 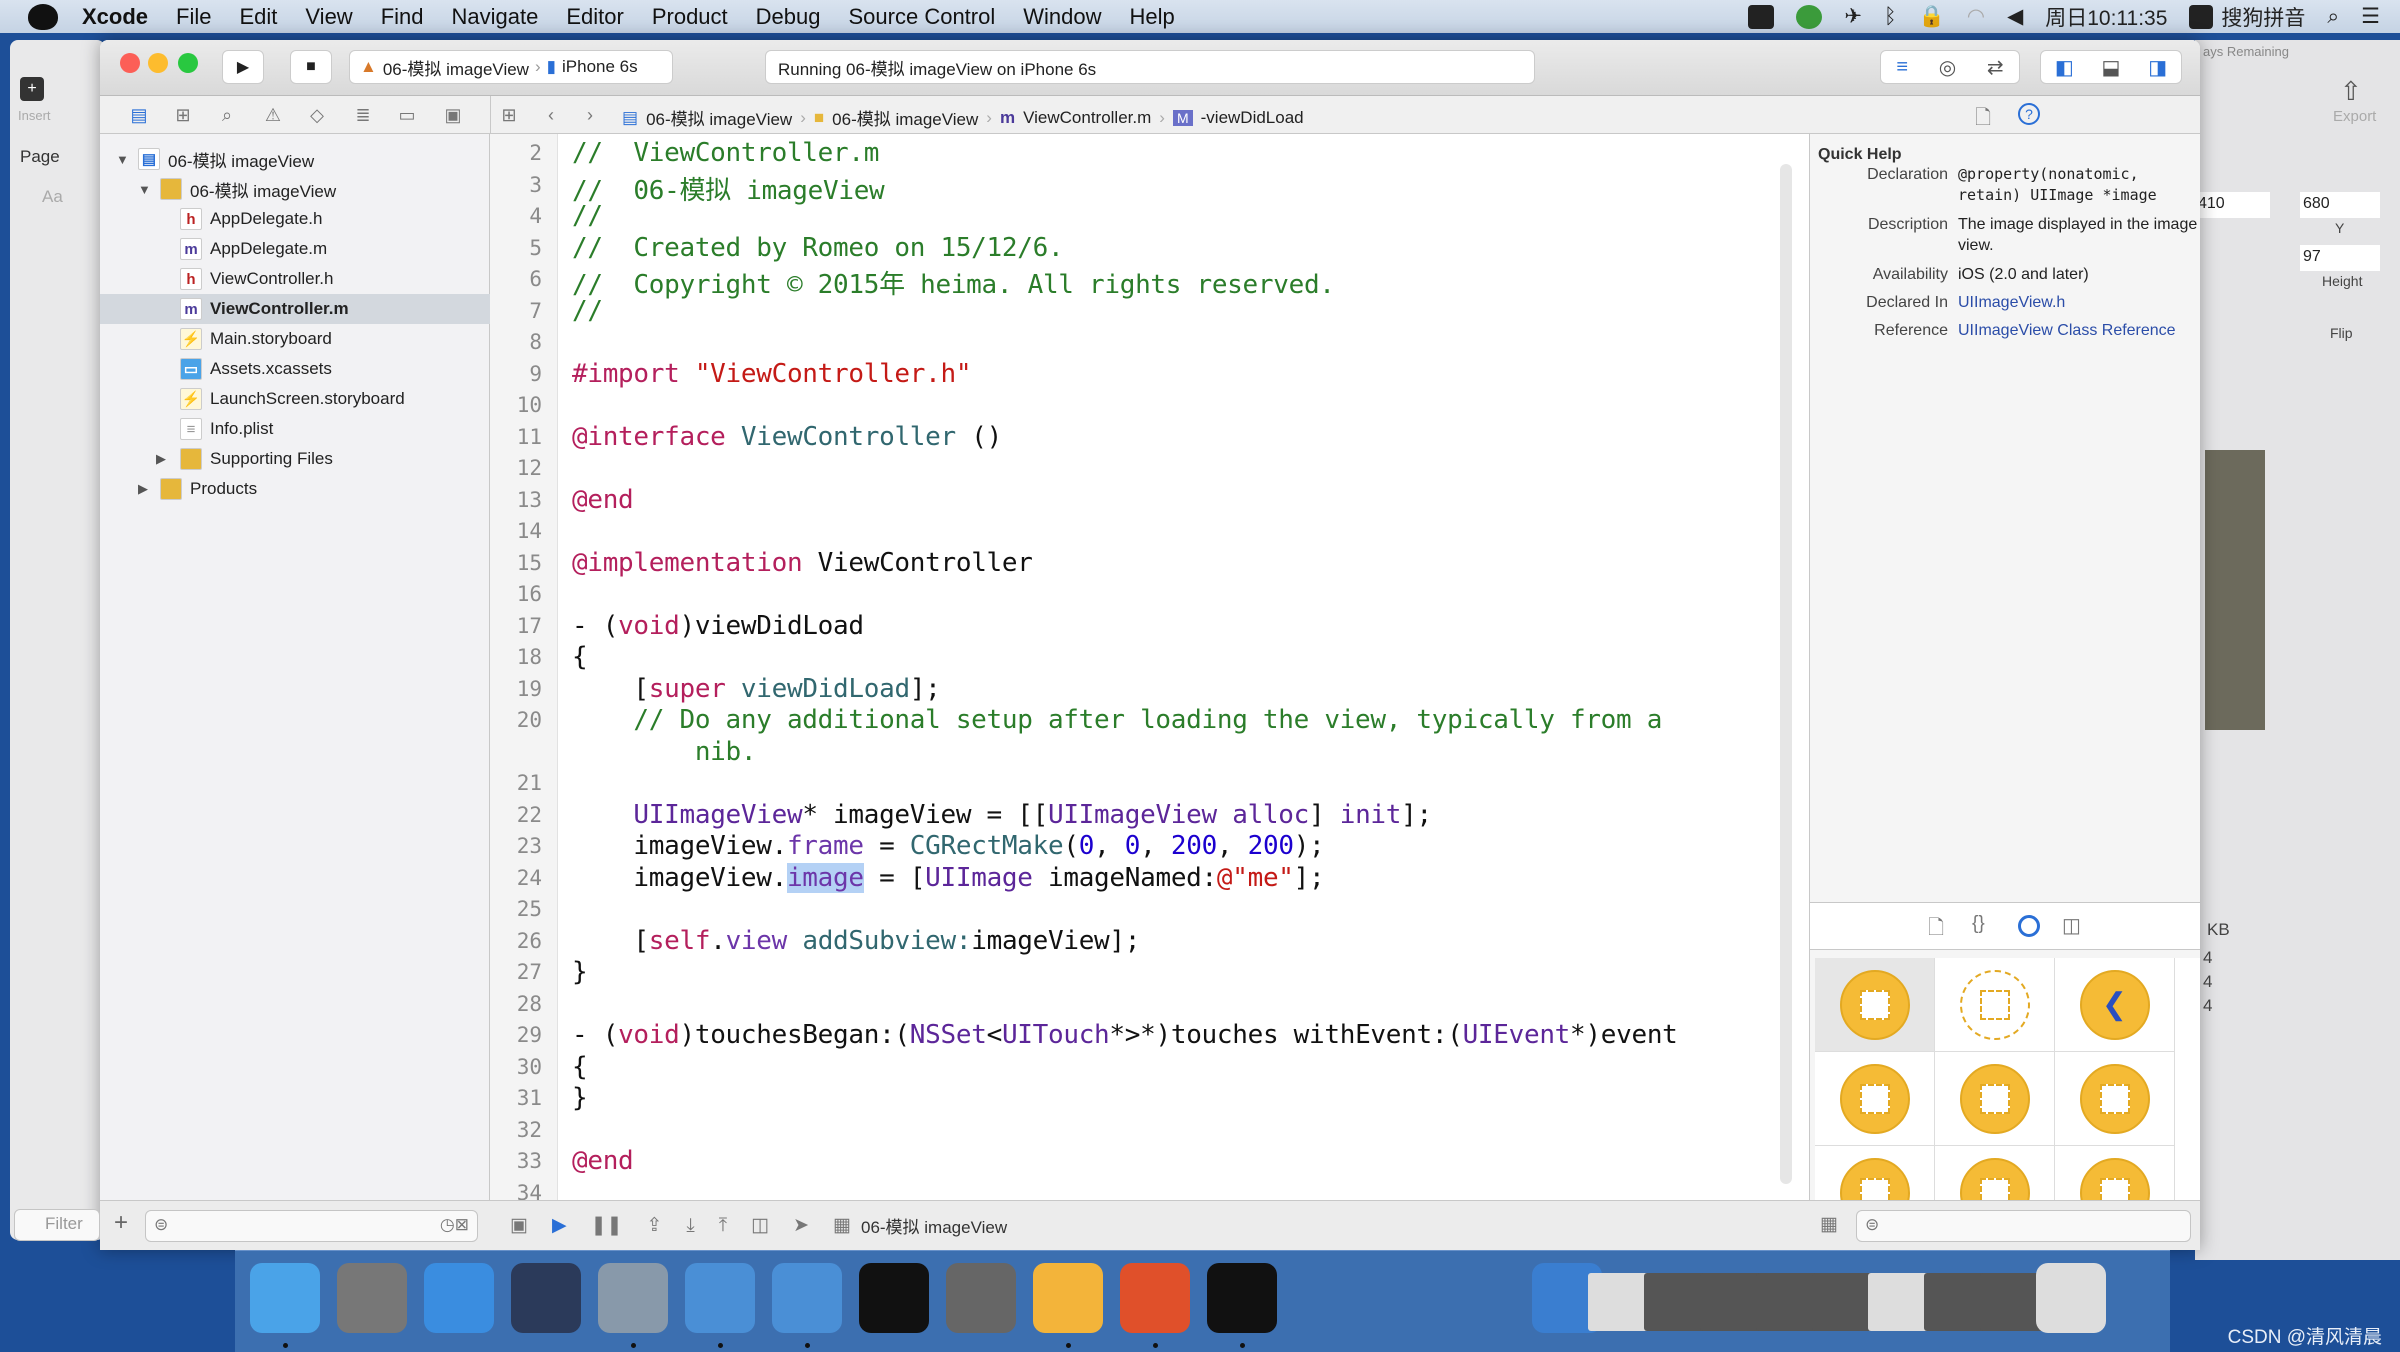 What do you see at coordinates (328, 17) in the screenshot?
I see `menu-view: View` at bounding box center [328, 17].